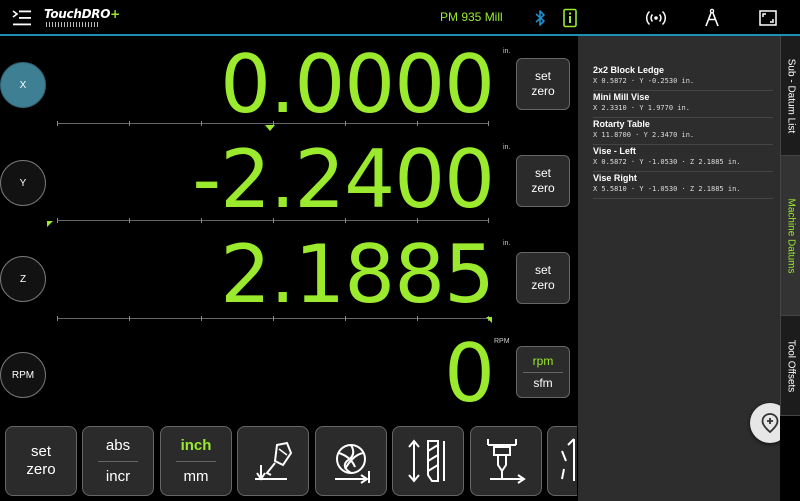  What do you see at coordinates (543, 84) in the screenshot?
I see `set-zero-x-button: set zero` at bounding box center [543, 84].